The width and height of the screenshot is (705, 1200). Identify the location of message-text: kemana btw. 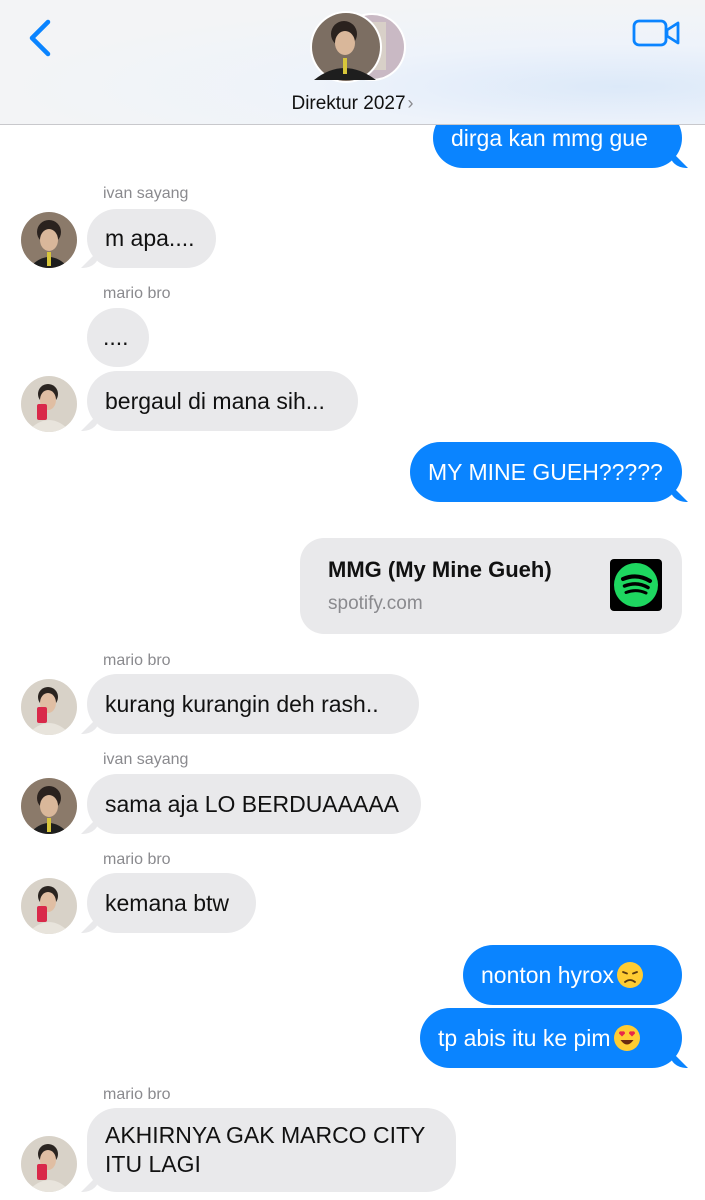
(167, 902).